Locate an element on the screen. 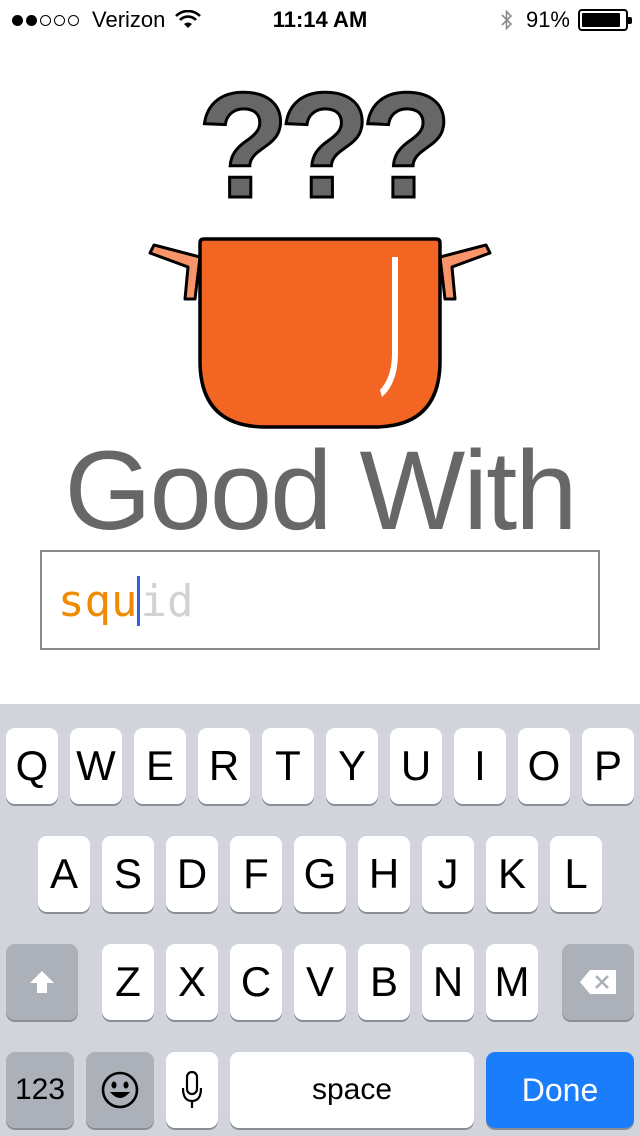  key-o: O is located at coordinates (544, 766).